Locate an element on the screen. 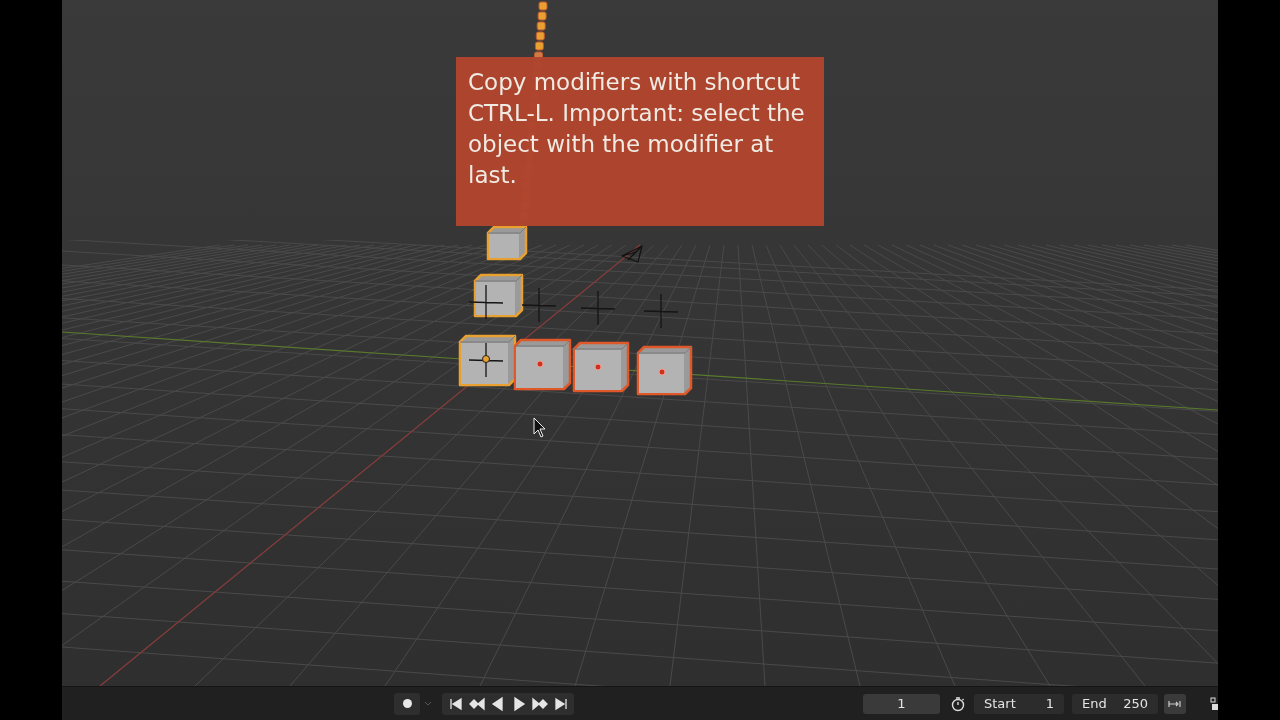 Image resolution: width=1280 pixels, height=720 pixels. annotation-note: Copy modifiers with shortcut CTRL-L. Important: select the object with the modifier at last. is located at coordinates (640, 141).